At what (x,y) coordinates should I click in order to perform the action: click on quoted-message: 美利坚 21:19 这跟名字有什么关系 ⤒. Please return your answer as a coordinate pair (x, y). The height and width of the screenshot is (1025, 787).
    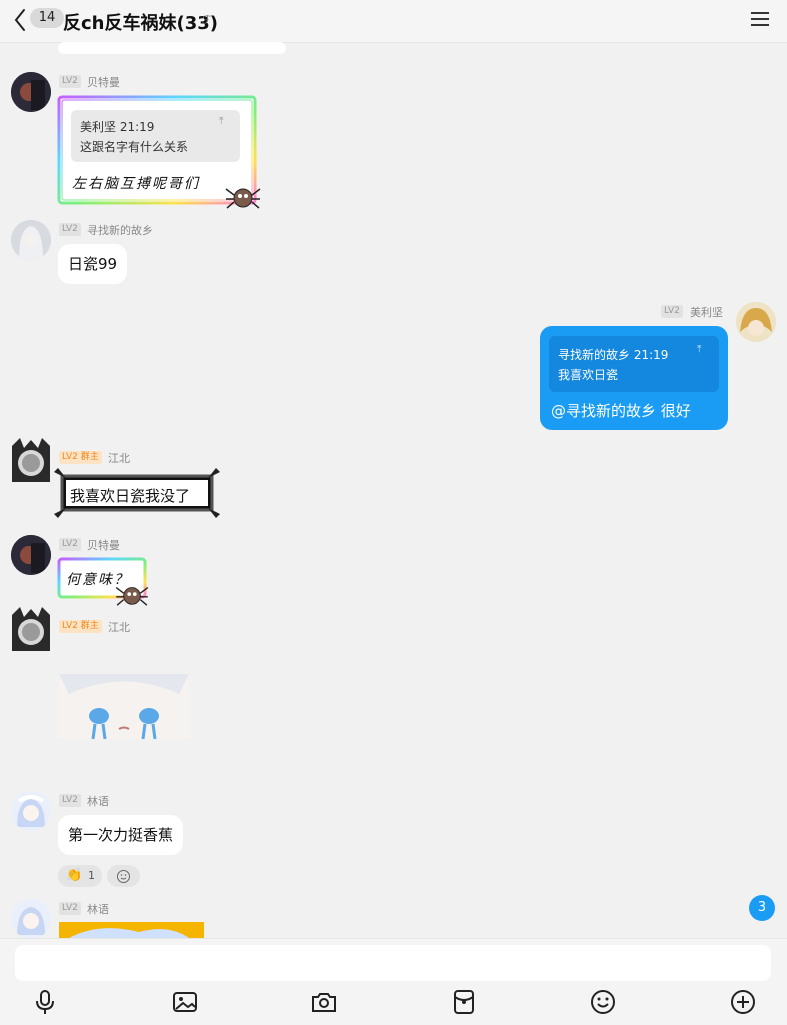
    Looking at the image, I should click on (155, 136).